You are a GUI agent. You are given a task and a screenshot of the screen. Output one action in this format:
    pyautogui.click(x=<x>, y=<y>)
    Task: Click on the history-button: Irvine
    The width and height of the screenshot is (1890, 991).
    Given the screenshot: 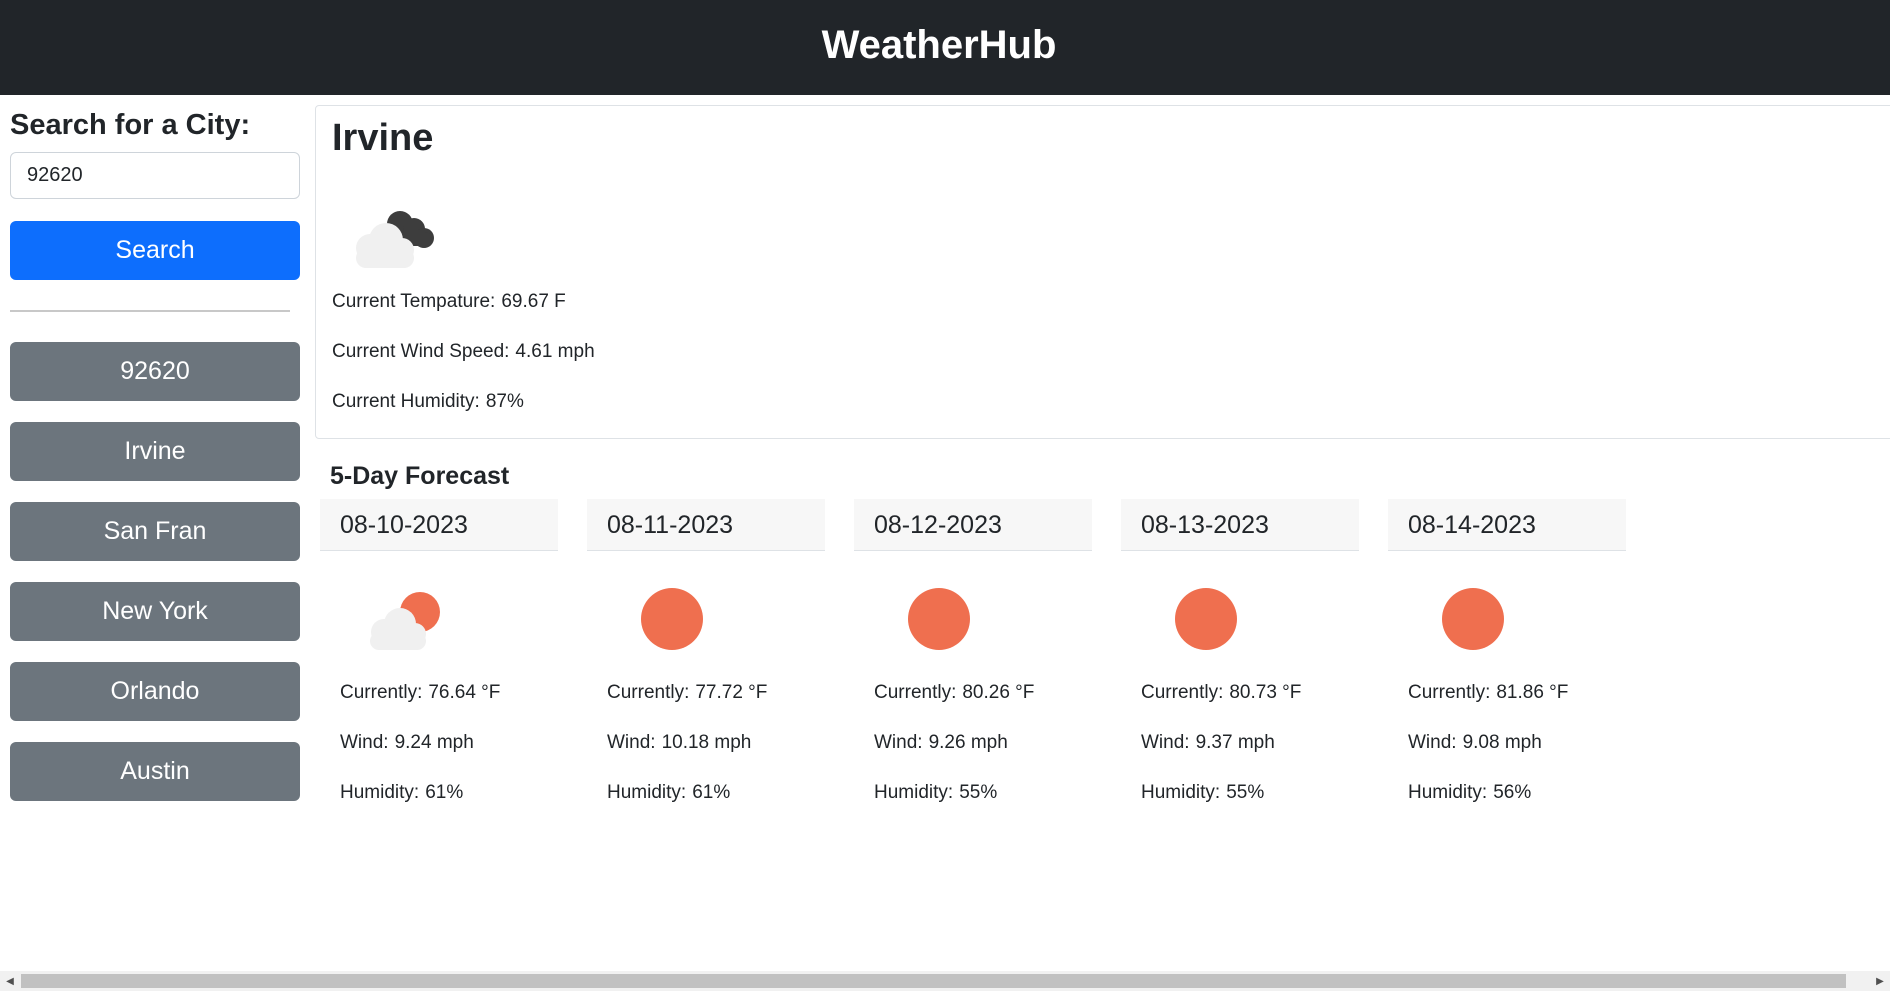 What is the action you would take?
    pyautogui.click(x=155, y=451)
    